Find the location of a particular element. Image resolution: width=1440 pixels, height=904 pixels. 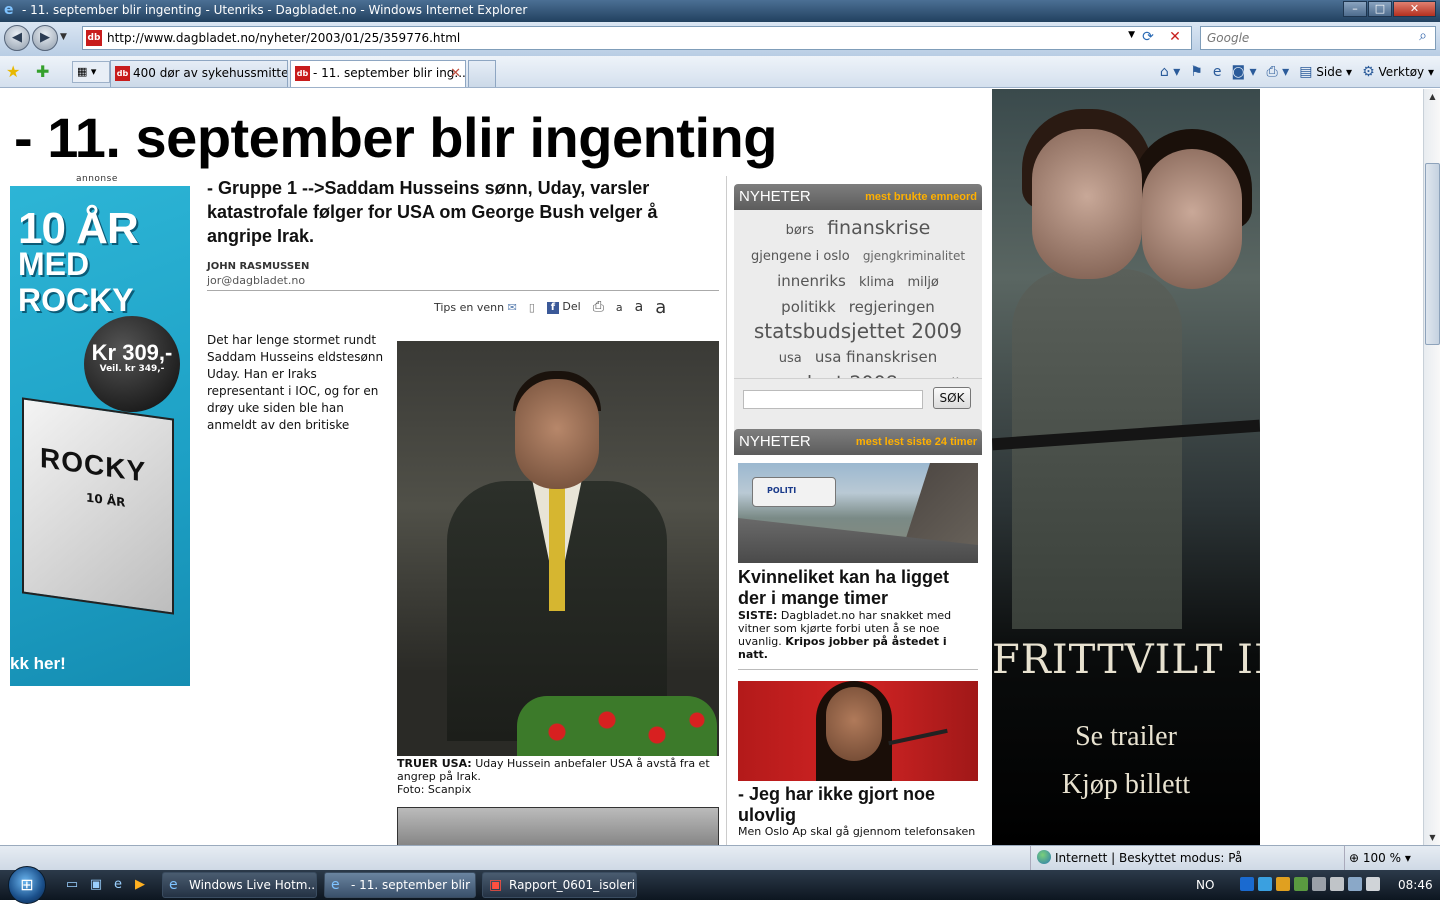

font-small-button: a is located at coordinates (619, 307).